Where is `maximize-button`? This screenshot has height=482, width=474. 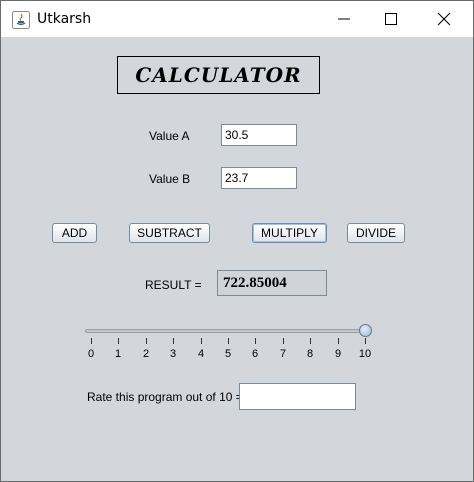 maximize-button is located at coordinates (391, 19).